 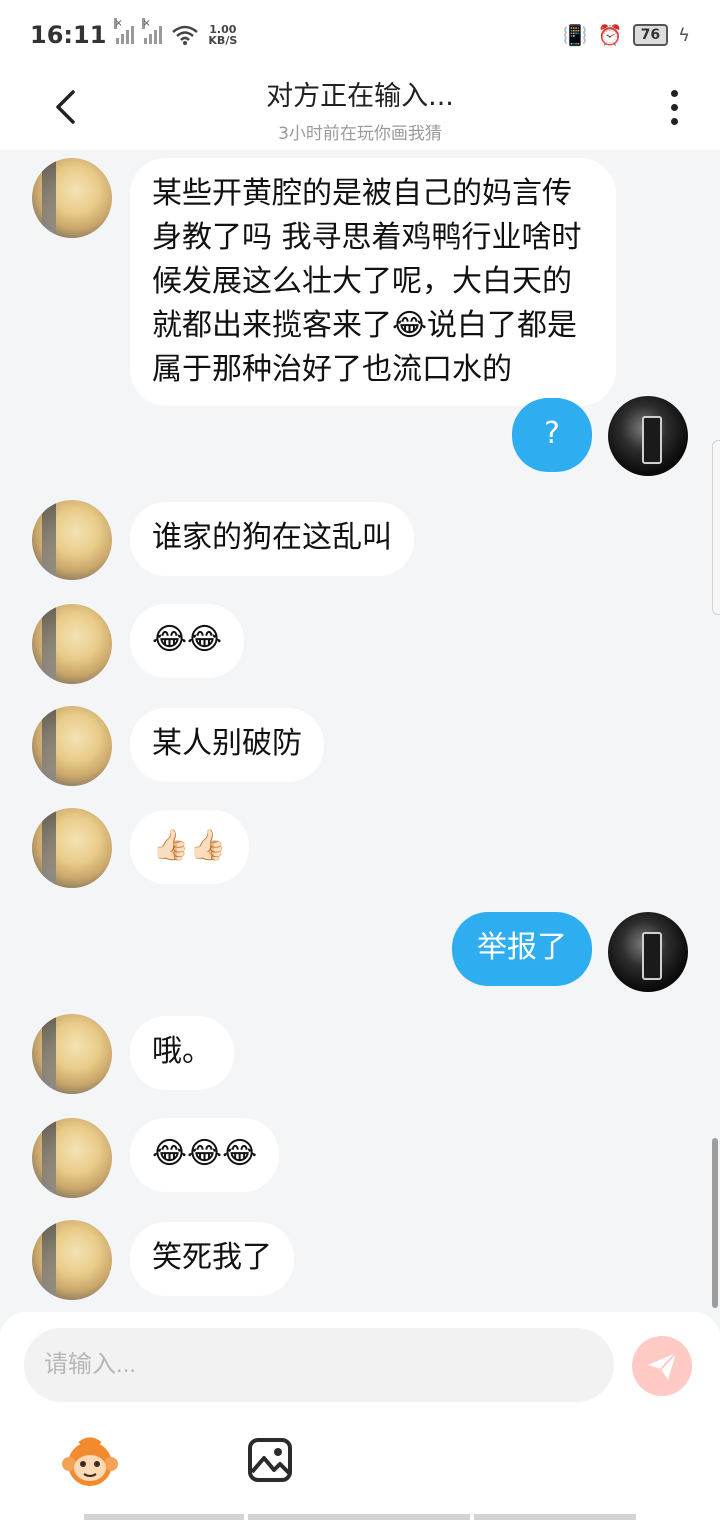 What do you see at coordinates (626, 35) in the screenshot?
I see `status-right: 📳 ⏰ 76 ϟ` at bounding box center [626, 35].